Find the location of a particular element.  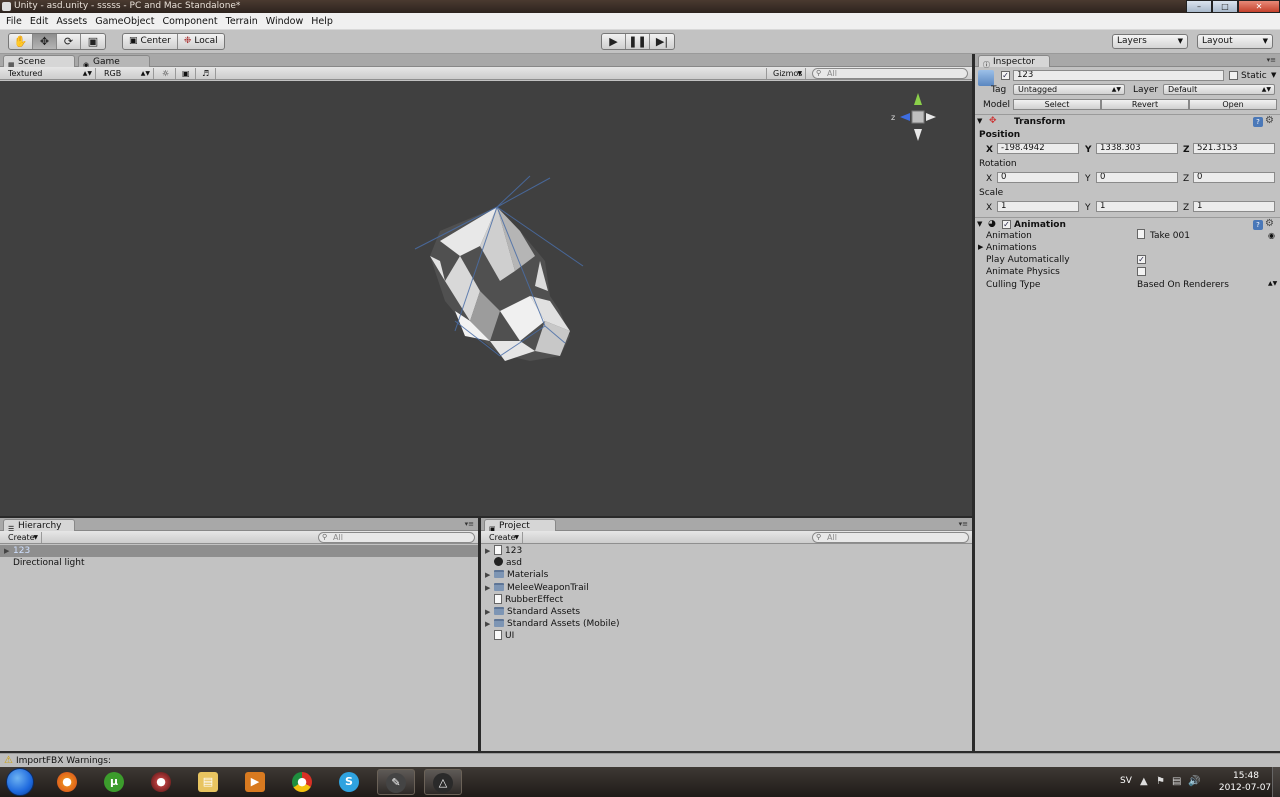

language-indicator: SV is located at coordinates (1126, 781).